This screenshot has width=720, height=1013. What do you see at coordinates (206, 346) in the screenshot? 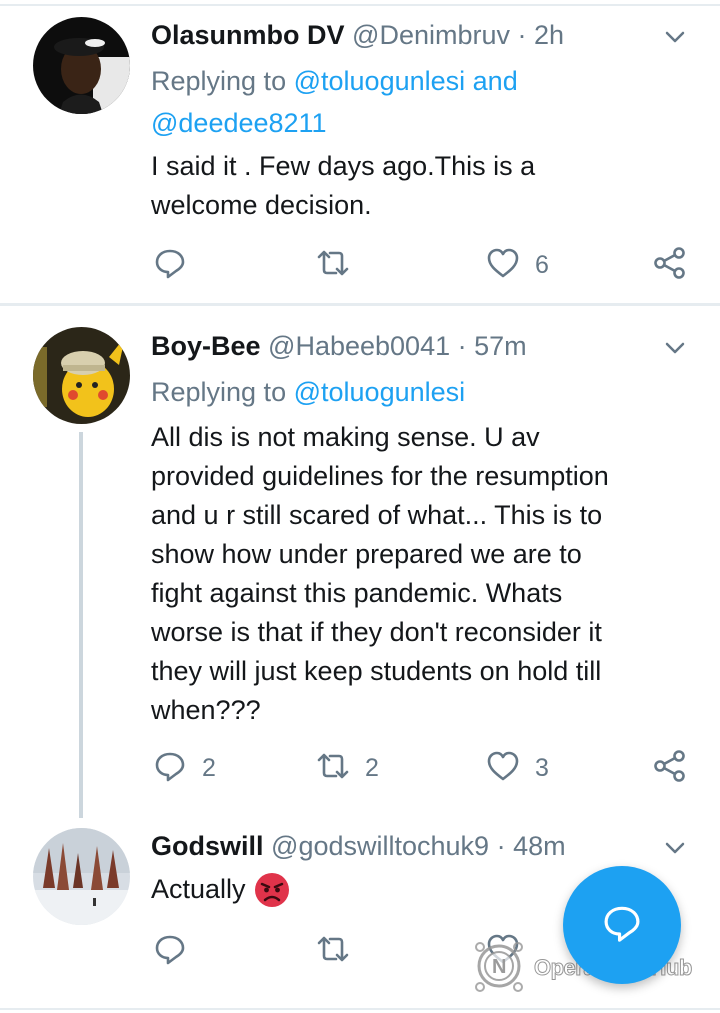
I see `display-name: Boy-Bee` at bounding box center [206, 346].